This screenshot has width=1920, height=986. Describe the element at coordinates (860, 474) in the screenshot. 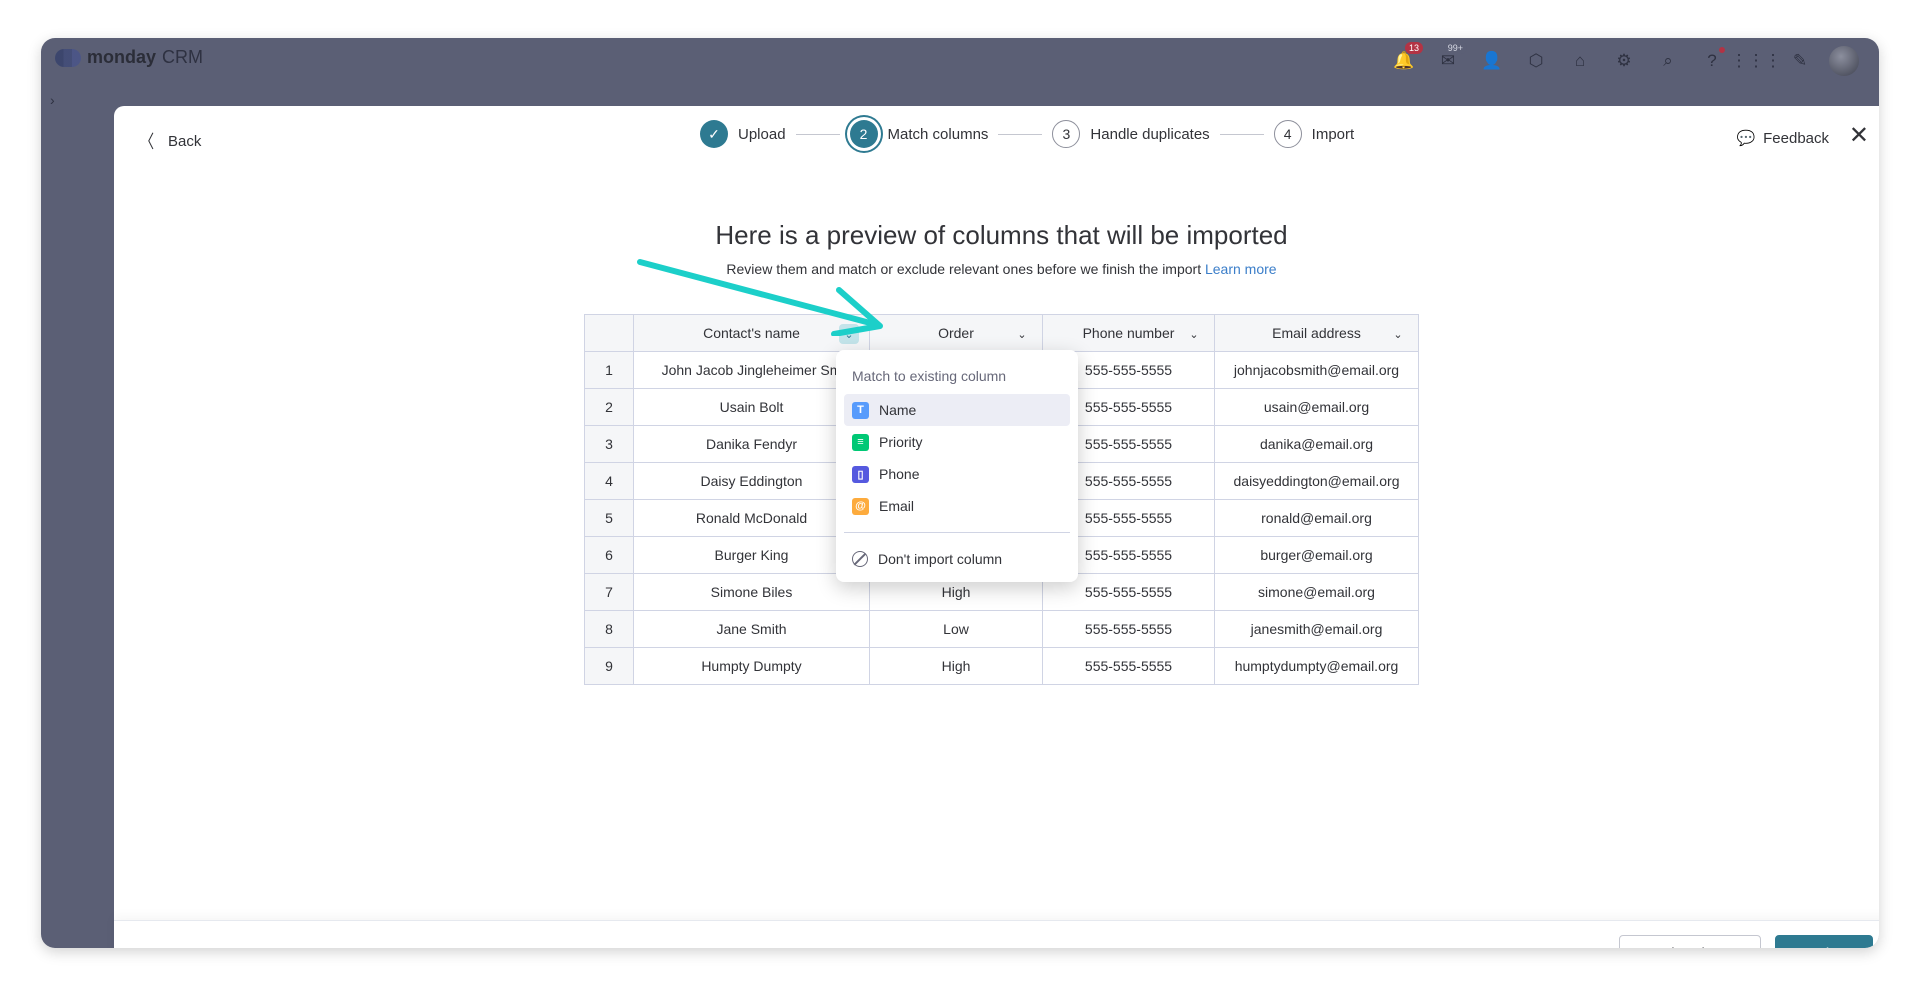

I see `phone-icon: ▯` at that location.